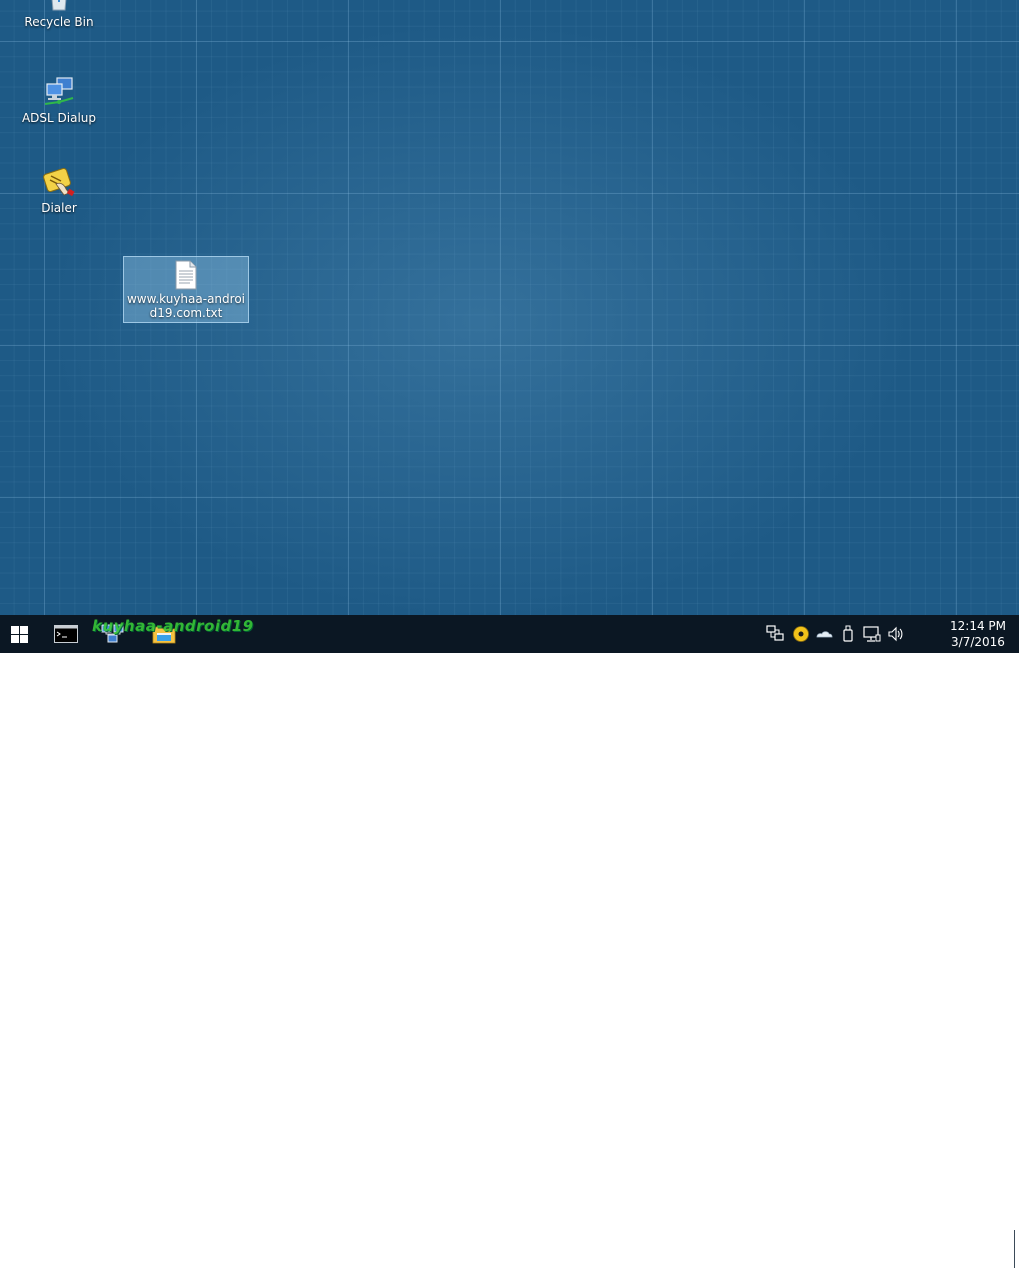 The width and height of the screenshot is (1019, 1268). I want to click on desktop-icon-recycle-bin: Recycle Bin, so click(59, 15).